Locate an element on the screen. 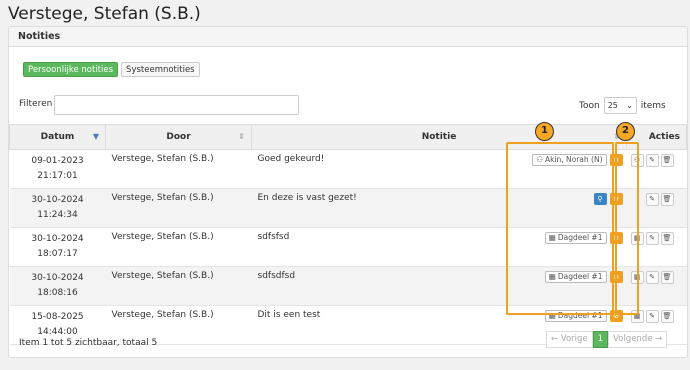  notes-tabs: Persoonlijke notities Systeemnotities is located at coordinates (111, 69).